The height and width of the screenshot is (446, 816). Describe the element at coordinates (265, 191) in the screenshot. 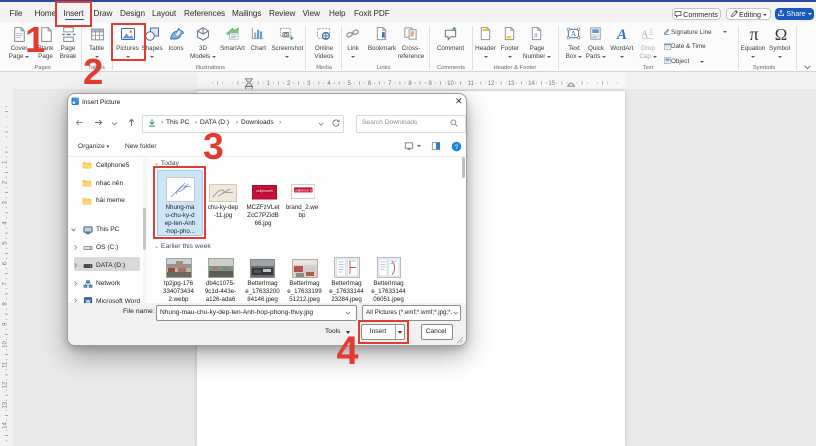

I see `svg-text: cellphoneS` at that location.